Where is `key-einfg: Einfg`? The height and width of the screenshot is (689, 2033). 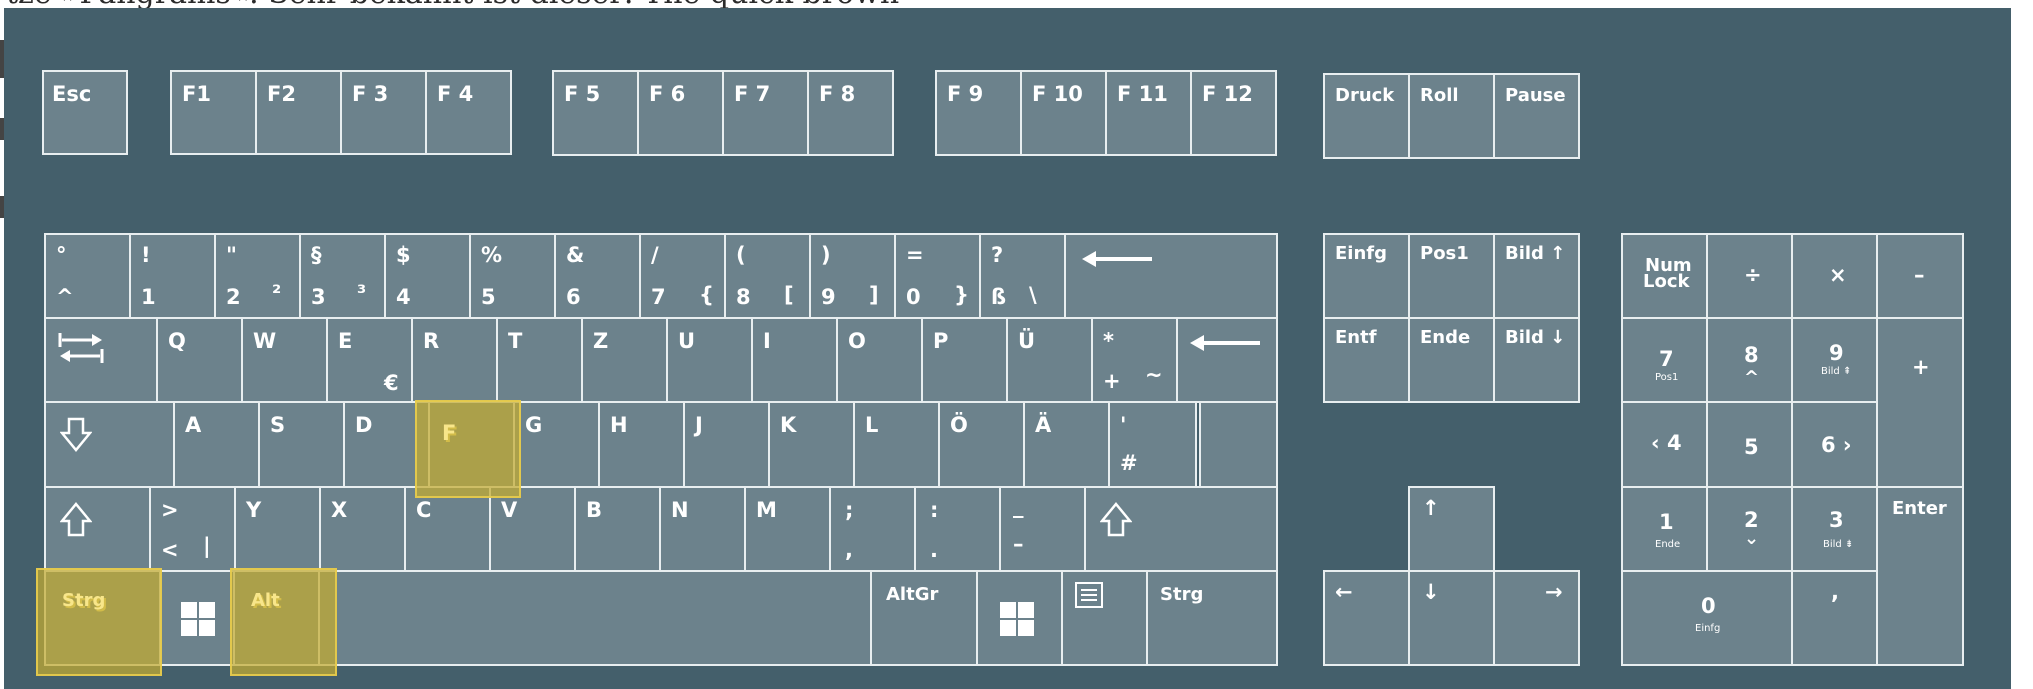
key-einfg: Einfg is located at coordinates (1366, 276).